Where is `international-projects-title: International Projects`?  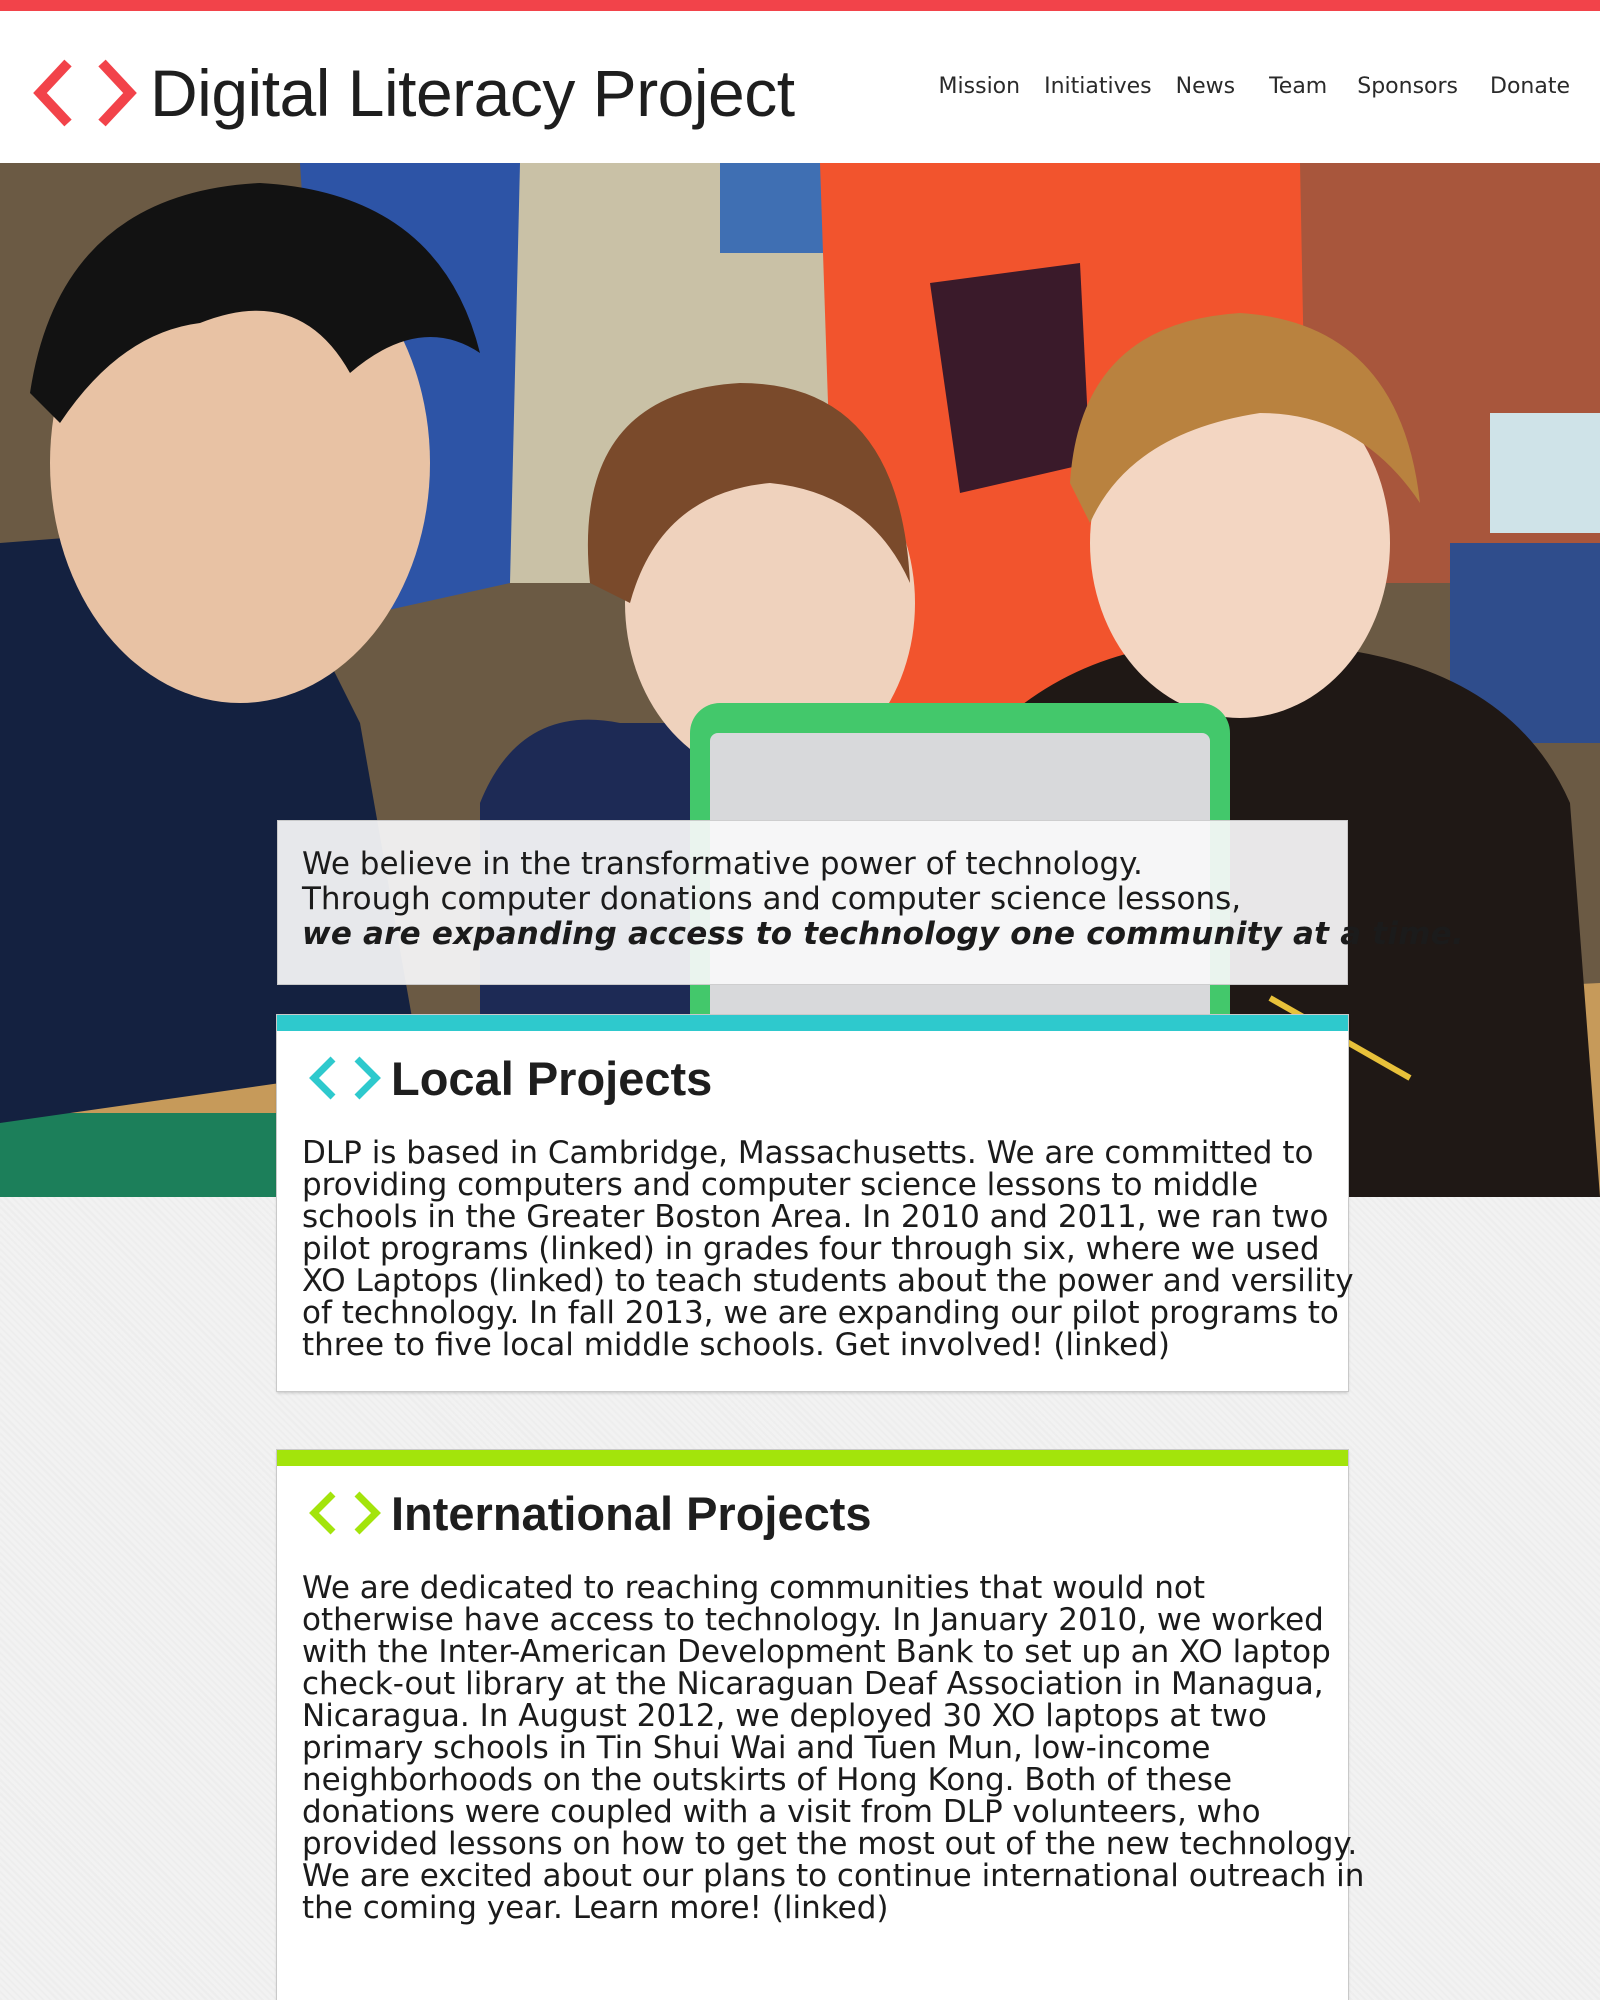 international-projects-title: International Projects is located at coordinates (631, 1513).